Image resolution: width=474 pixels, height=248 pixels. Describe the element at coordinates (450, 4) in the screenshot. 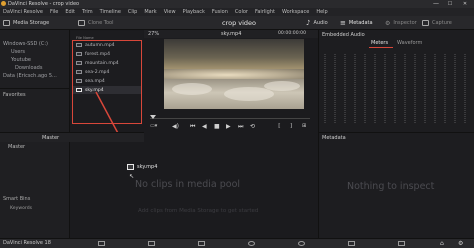

I see `maximize-button: ☐` at that location.